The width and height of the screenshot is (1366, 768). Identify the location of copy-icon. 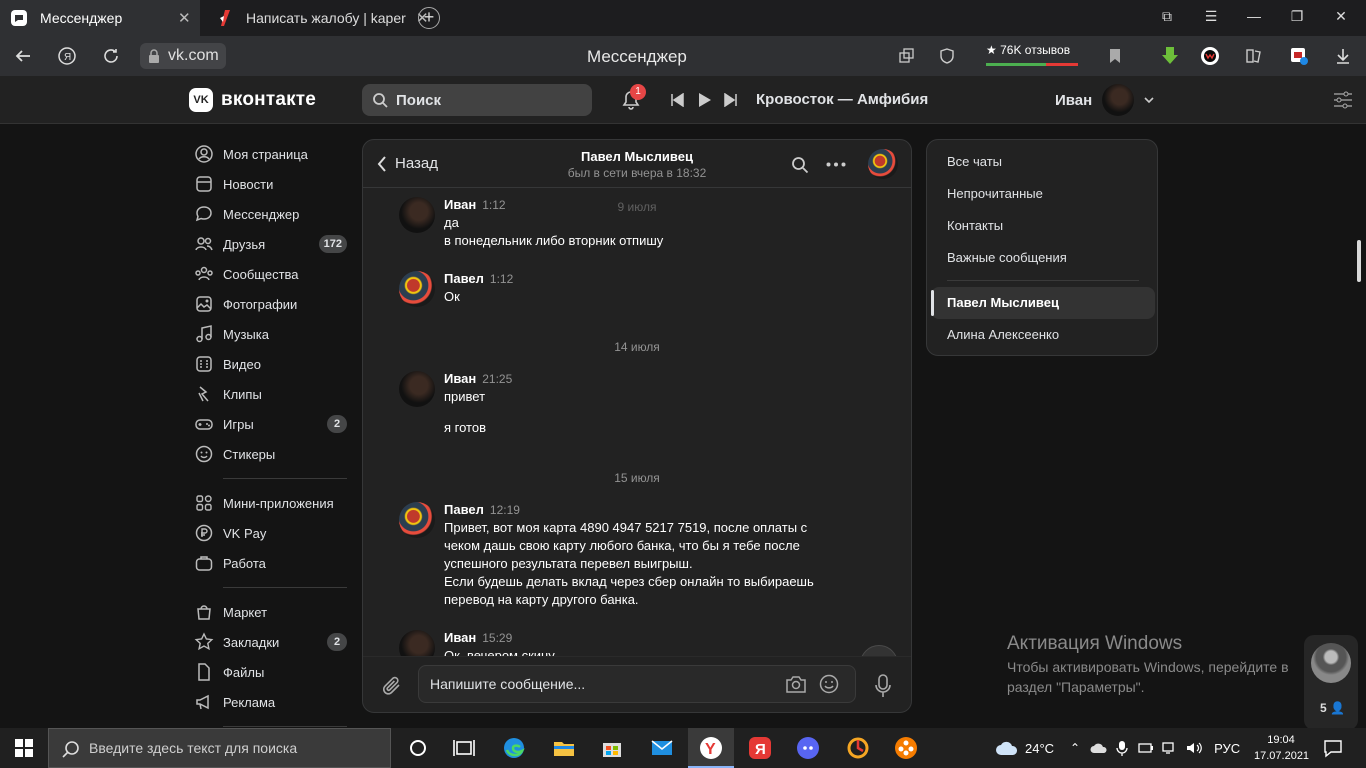
(907, 56).